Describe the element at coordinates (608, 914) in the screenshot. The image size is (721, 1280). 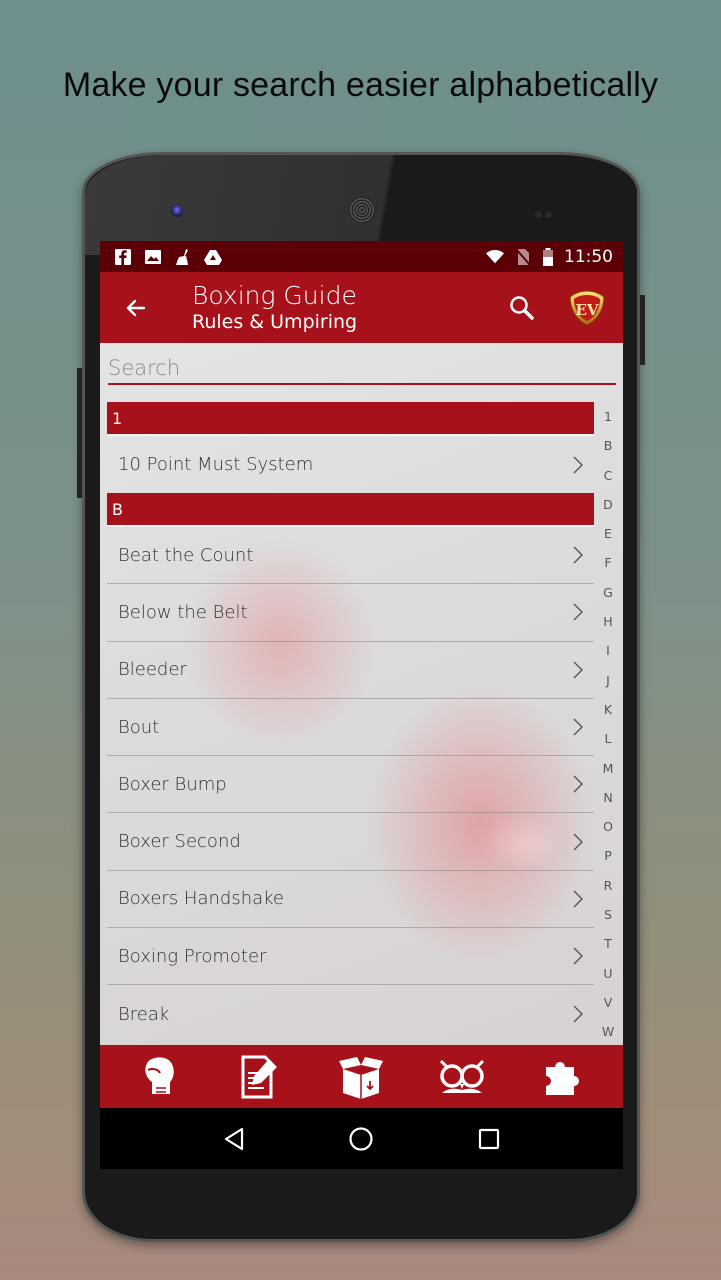
I see `alpha-index-letter: S` at that location.